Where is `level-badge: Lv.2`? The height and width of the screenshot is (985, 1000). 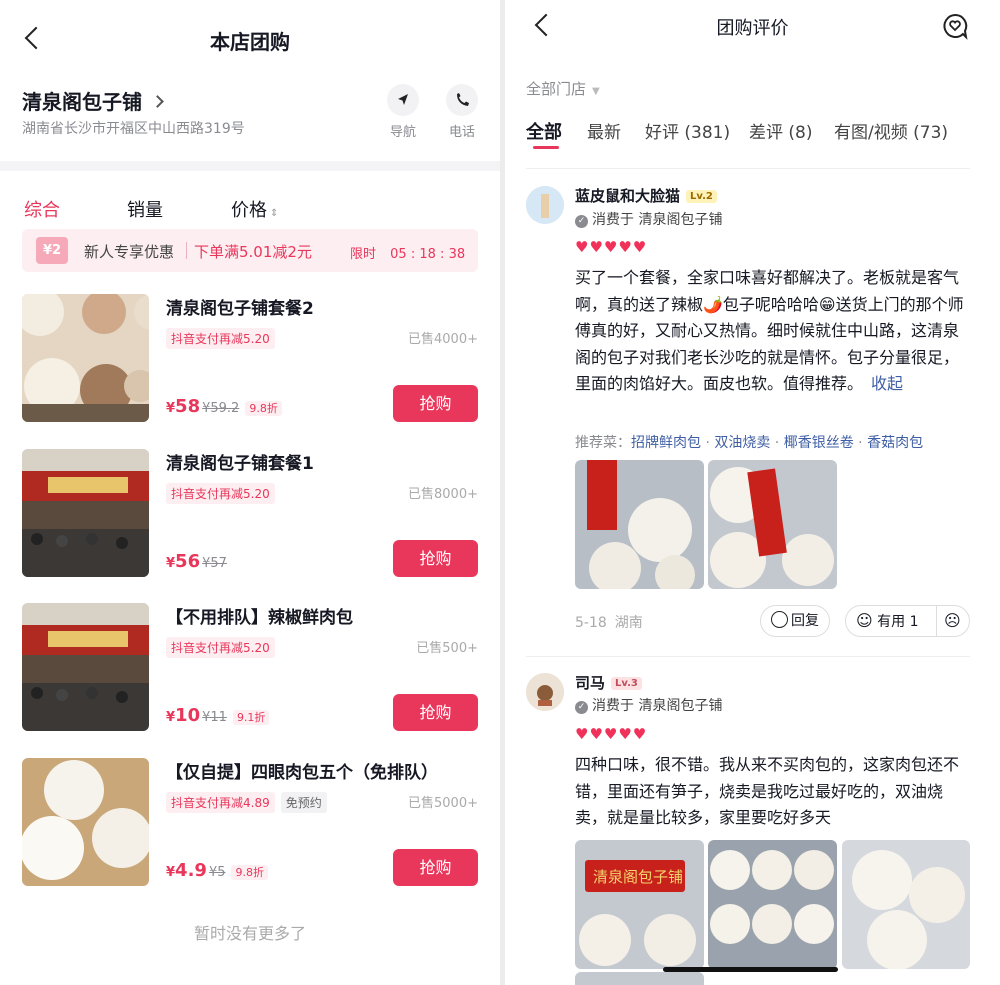 level-badge: Lv.2 is located at coordinates (701, 196).